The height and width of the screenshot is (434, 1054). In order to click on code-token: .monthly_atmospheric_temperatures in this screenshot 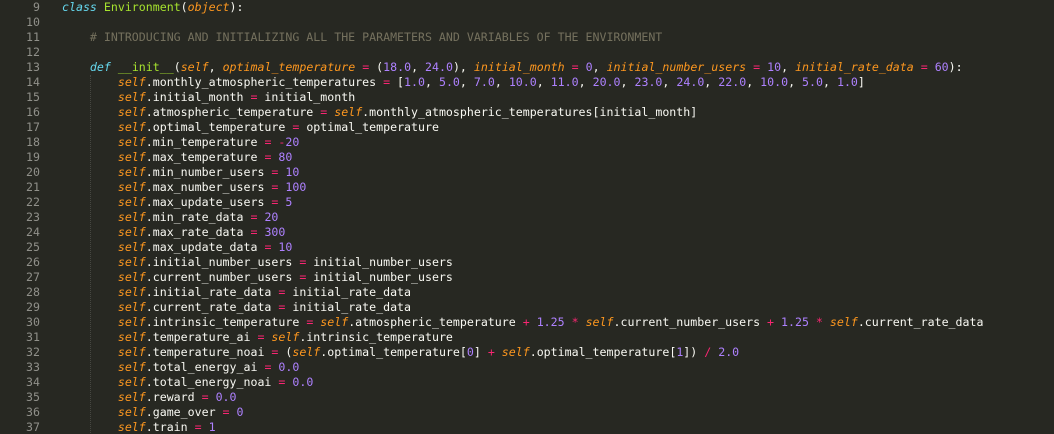, I will do `click(264, 82)`.